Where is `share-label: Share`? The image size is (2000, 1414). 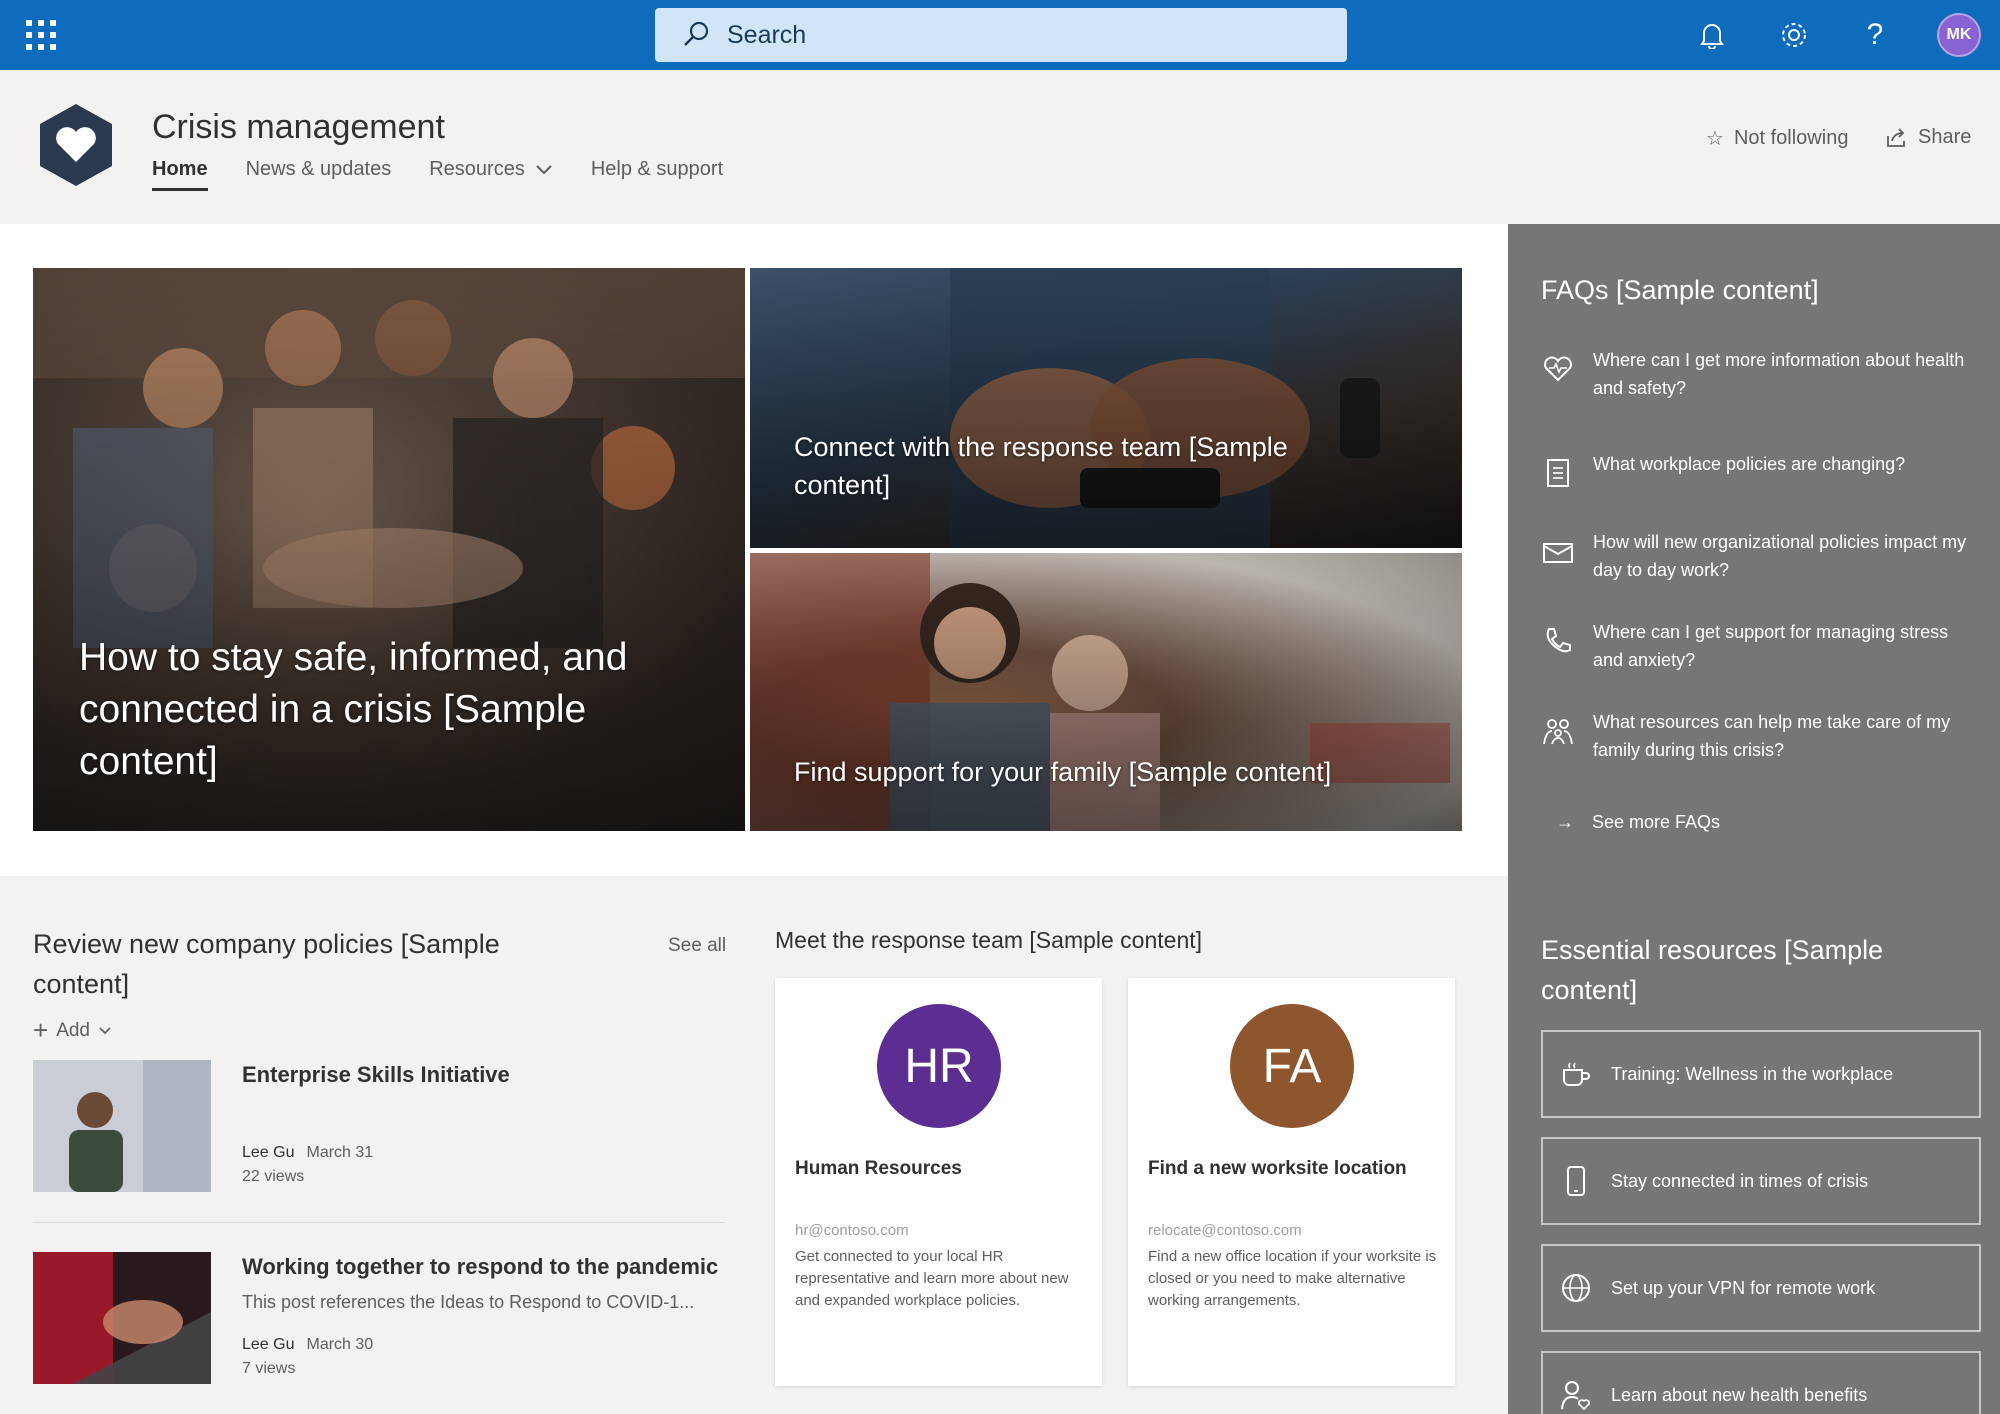 share-label: Share is located at coordinates (1945, 137).